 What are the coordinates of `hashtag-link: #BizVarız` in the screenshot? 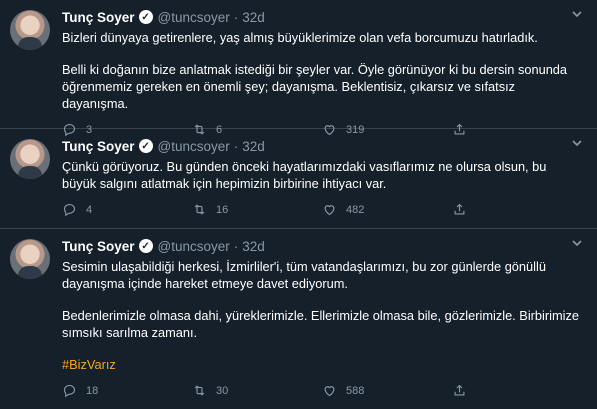 It's located at (89, 364).